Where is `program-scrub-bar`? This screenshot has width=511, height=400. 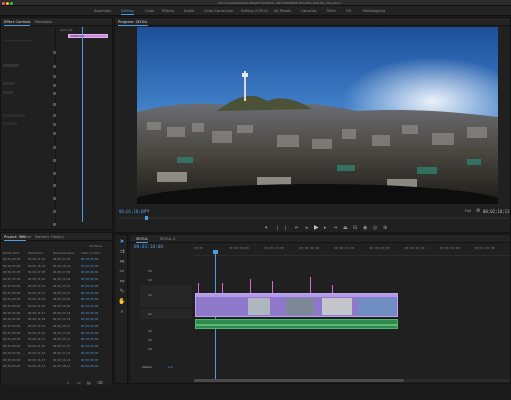 program-scrub-bar is located at coordinates (313, 218).